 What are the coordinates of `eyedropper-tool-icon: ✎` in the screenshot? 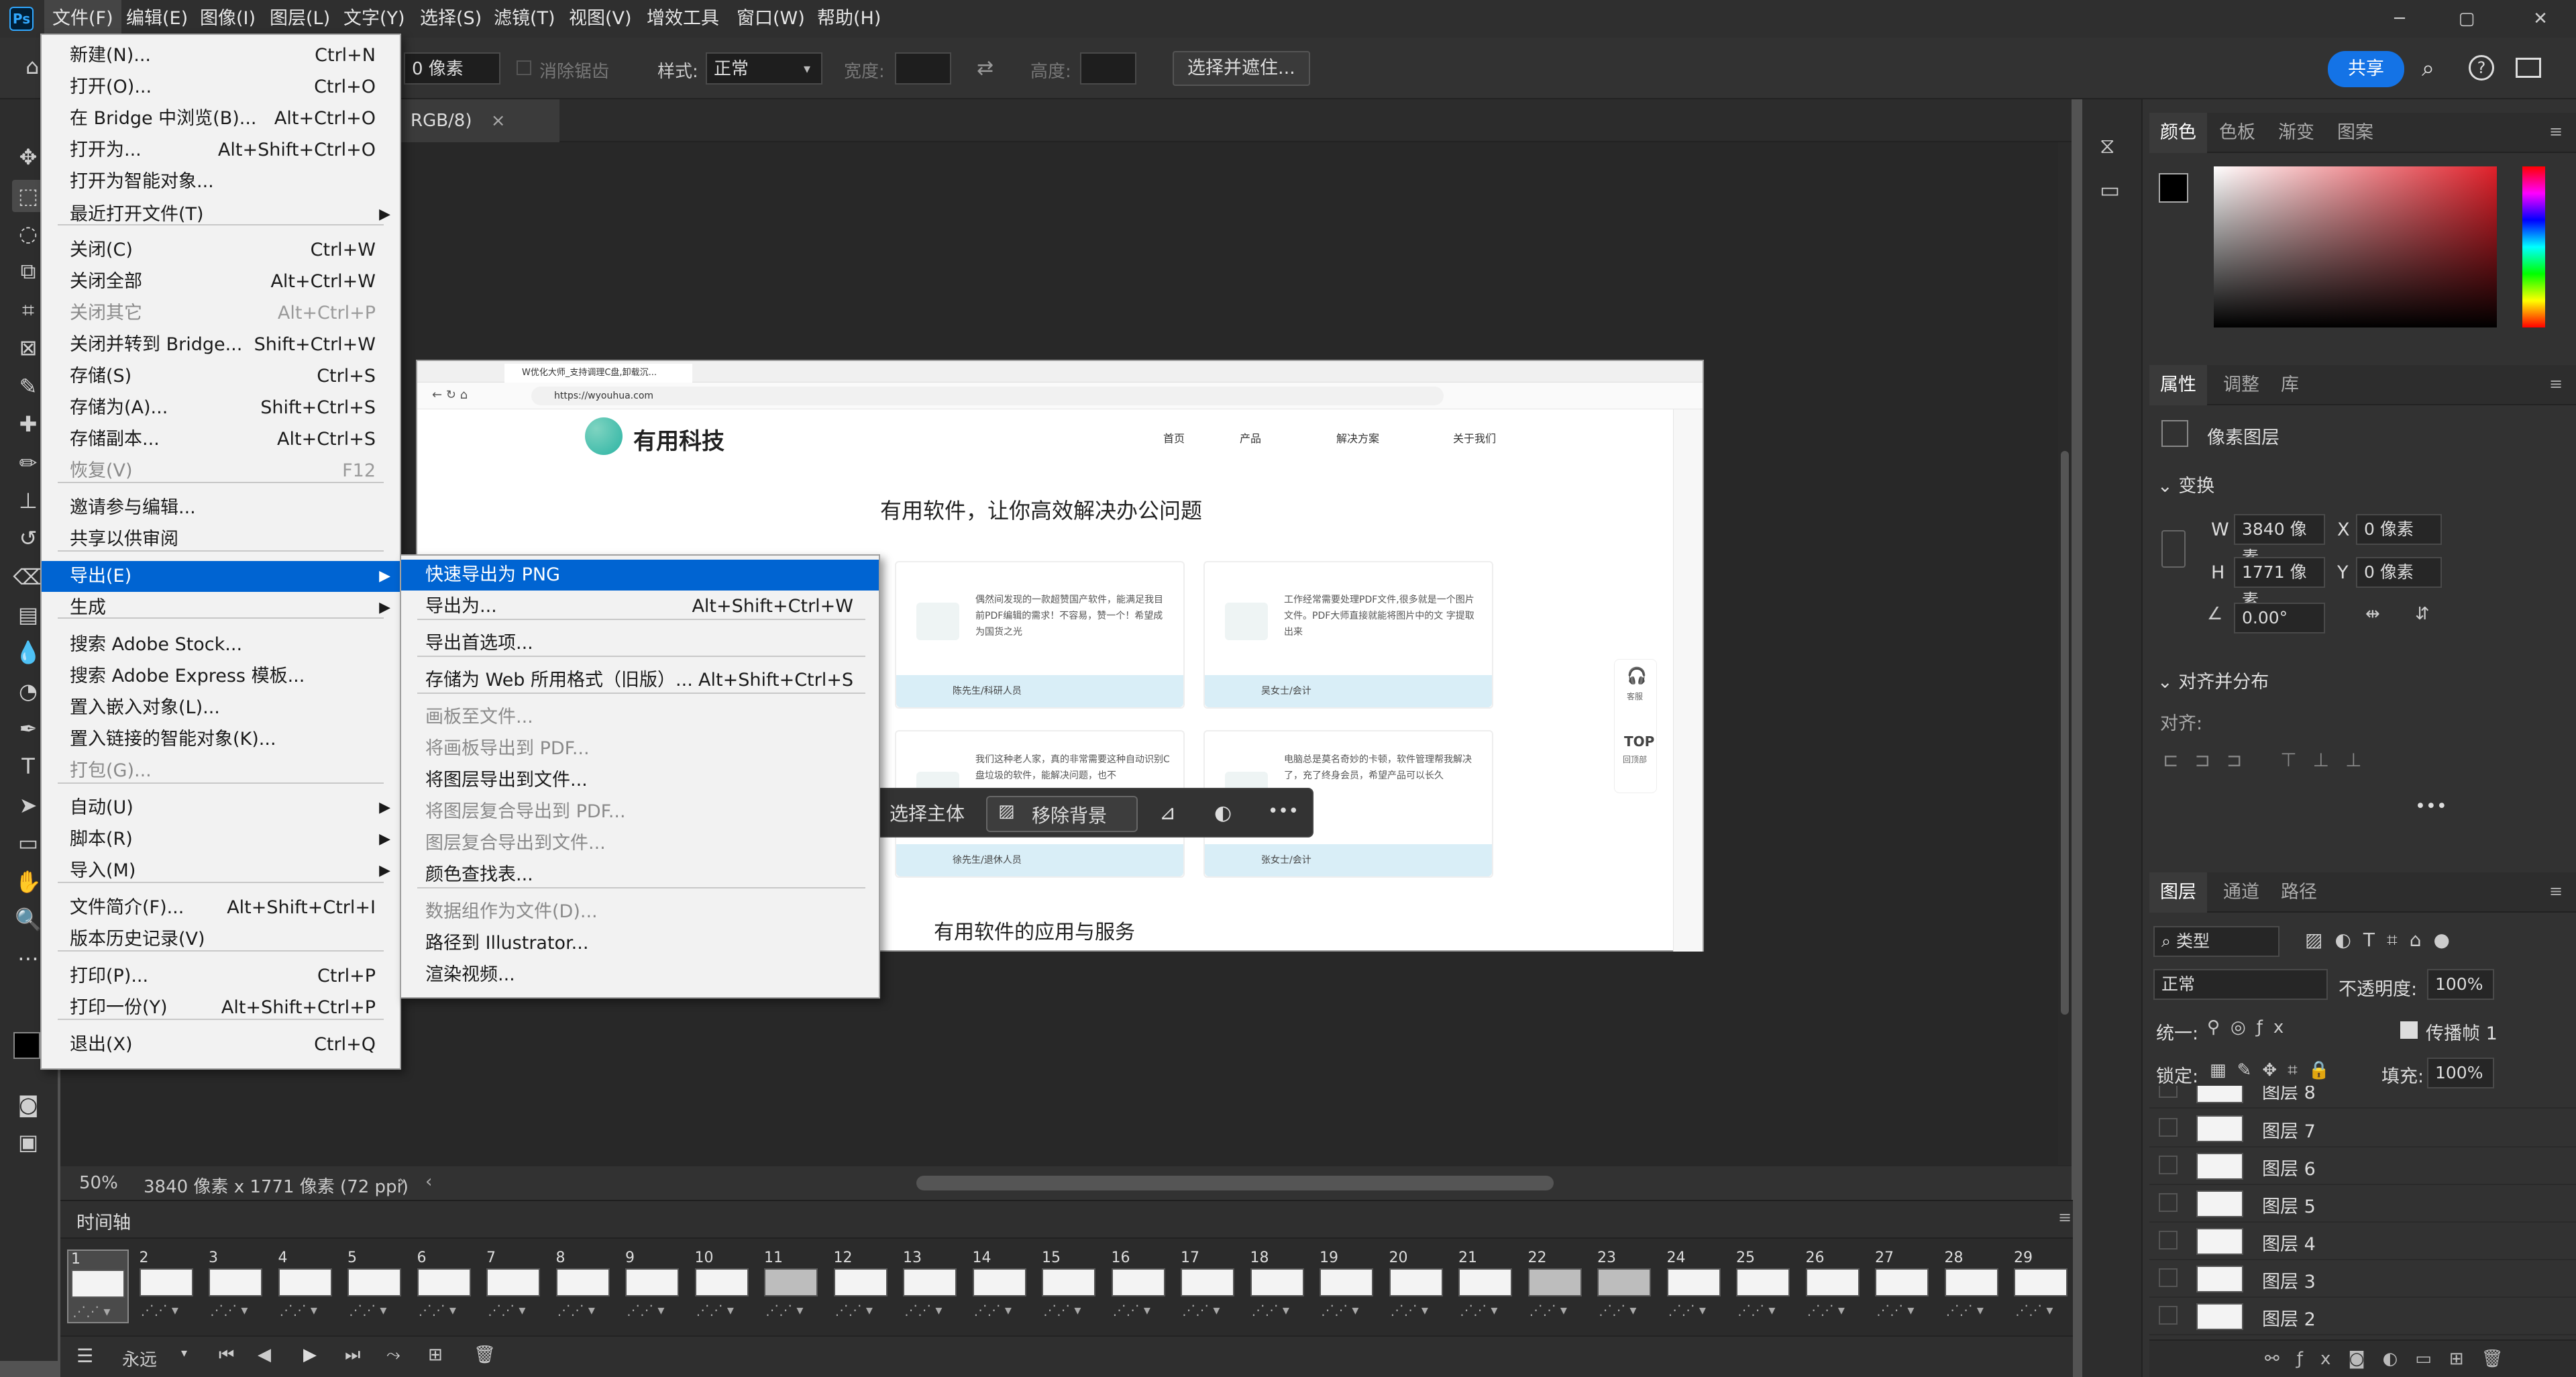 It's located at (28, 386).